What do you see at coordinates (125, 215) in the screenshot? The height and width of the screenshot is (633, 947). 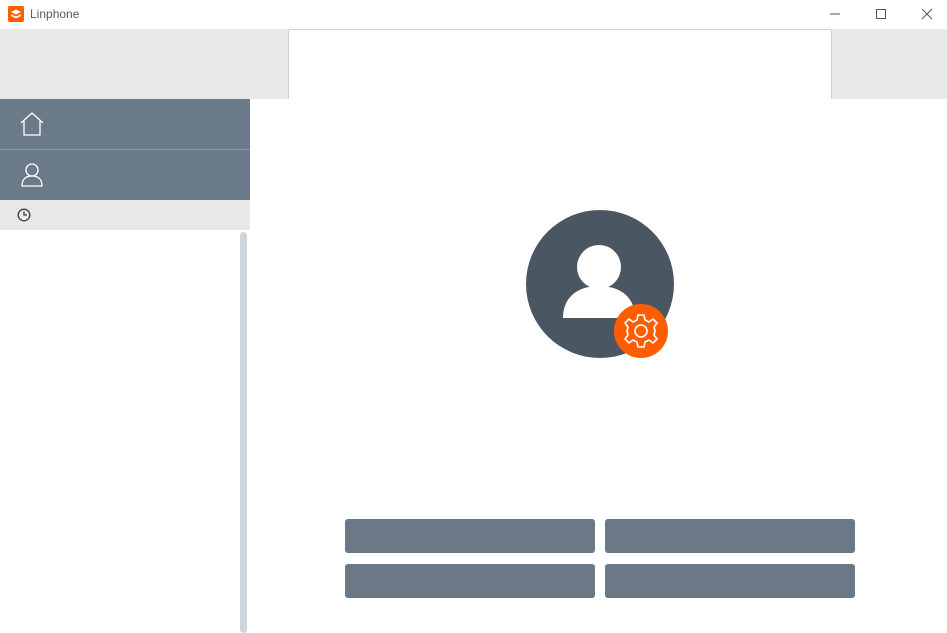 I see `history-header` at bounding box center [125, 215].